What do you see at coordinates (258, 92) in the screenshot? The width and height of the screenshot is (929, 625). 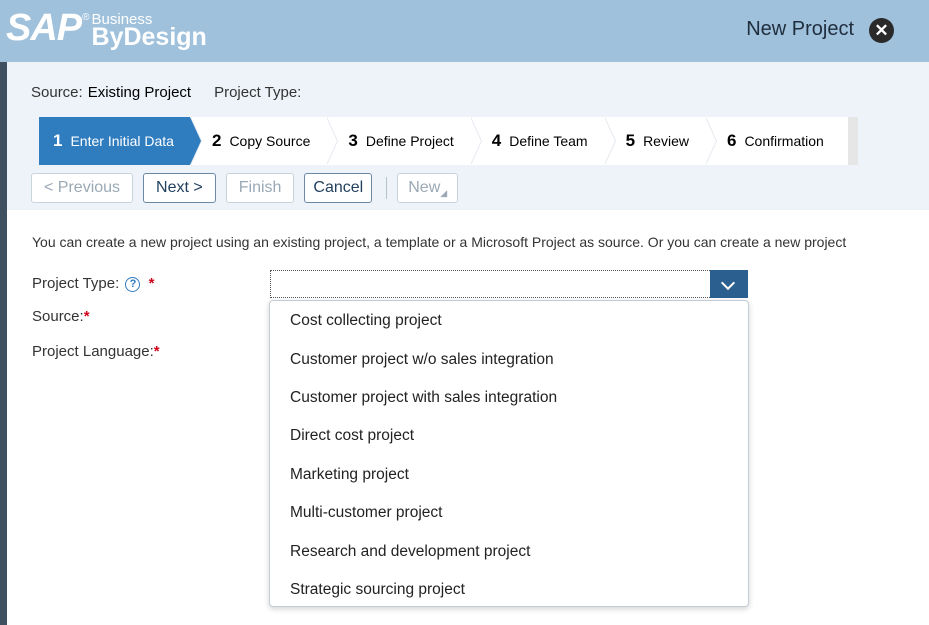 I see `project-type-label: Project Type:` at bounding box center [258, 92].